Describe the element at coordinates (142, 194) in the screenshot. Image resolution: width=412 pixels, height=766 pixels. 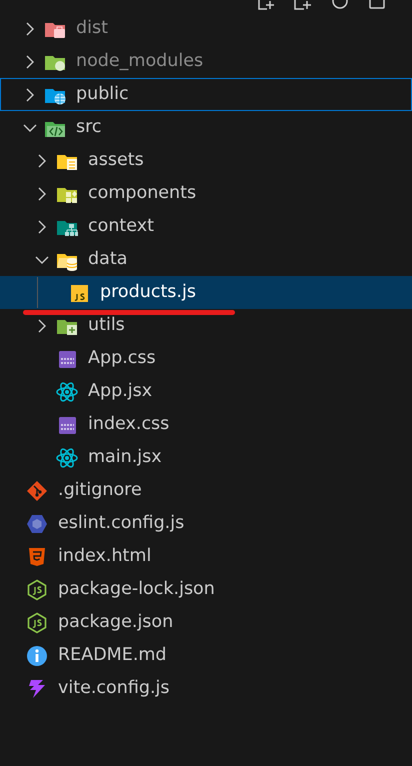
I see `folder-name: components` at that location.